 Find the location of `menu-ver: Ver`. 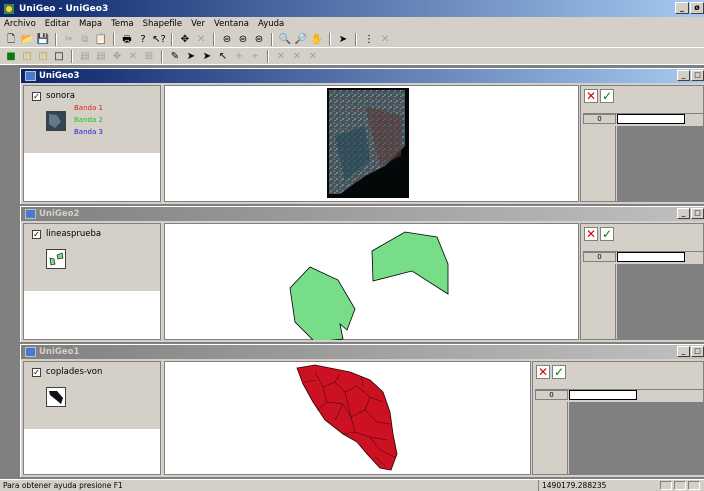

menu-ver: Ver is located at coordinates (198, 24).